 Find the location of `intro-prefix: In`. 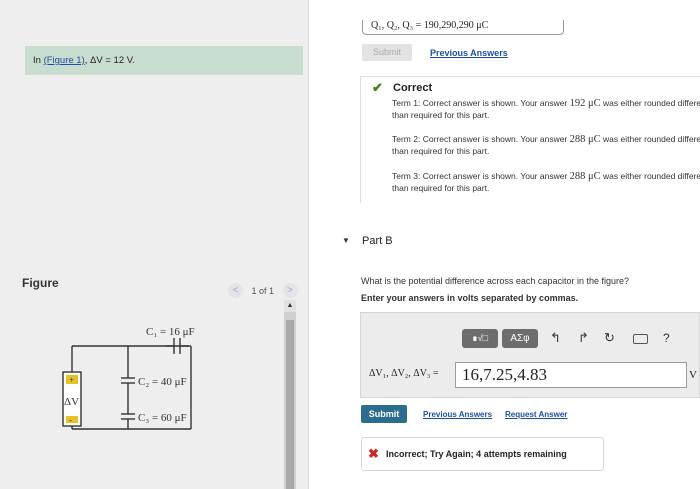

intro-prefix: In is located at coordinates (38, 60).